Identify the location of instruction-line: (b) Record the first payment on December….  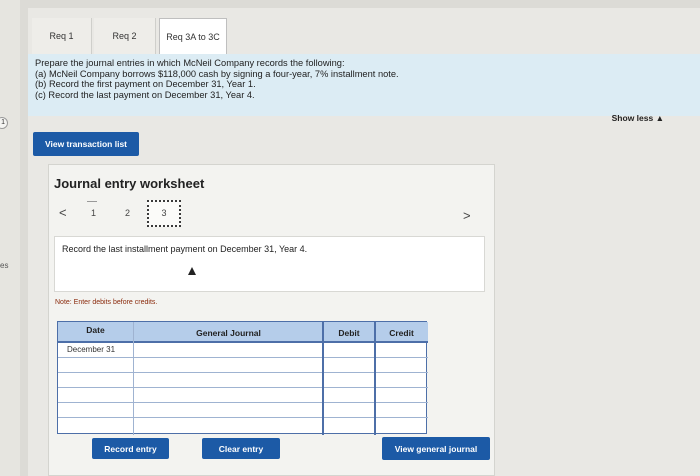
(145, 84).